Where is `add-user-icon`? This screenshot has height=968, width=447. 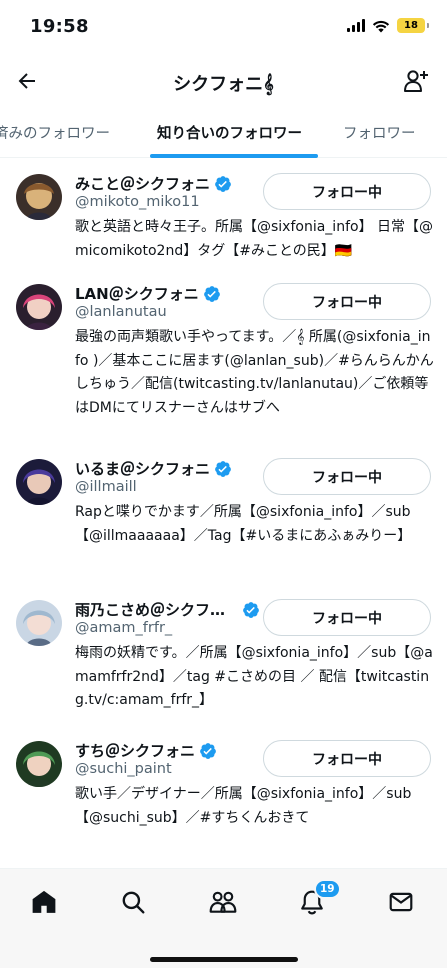 add-user-icon is located at coordinates (416, 81).